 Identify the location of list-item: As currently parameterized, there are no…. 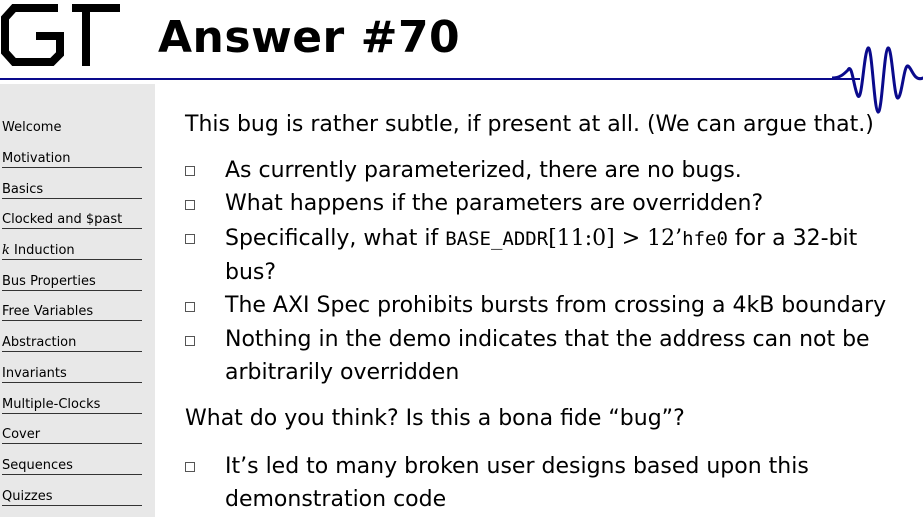
(483, 170).